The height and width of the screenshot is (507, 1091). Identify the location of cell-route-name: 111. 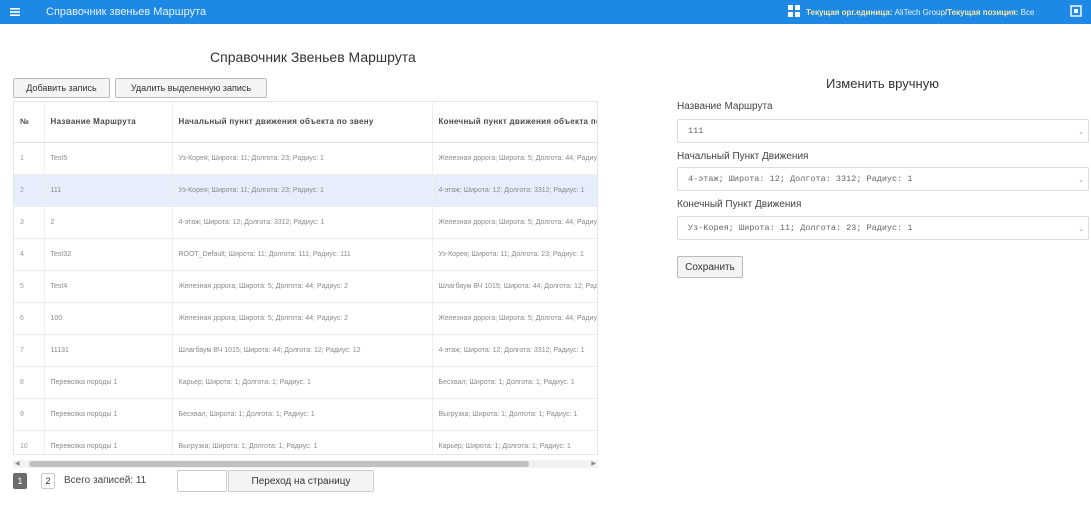
(108, 190).